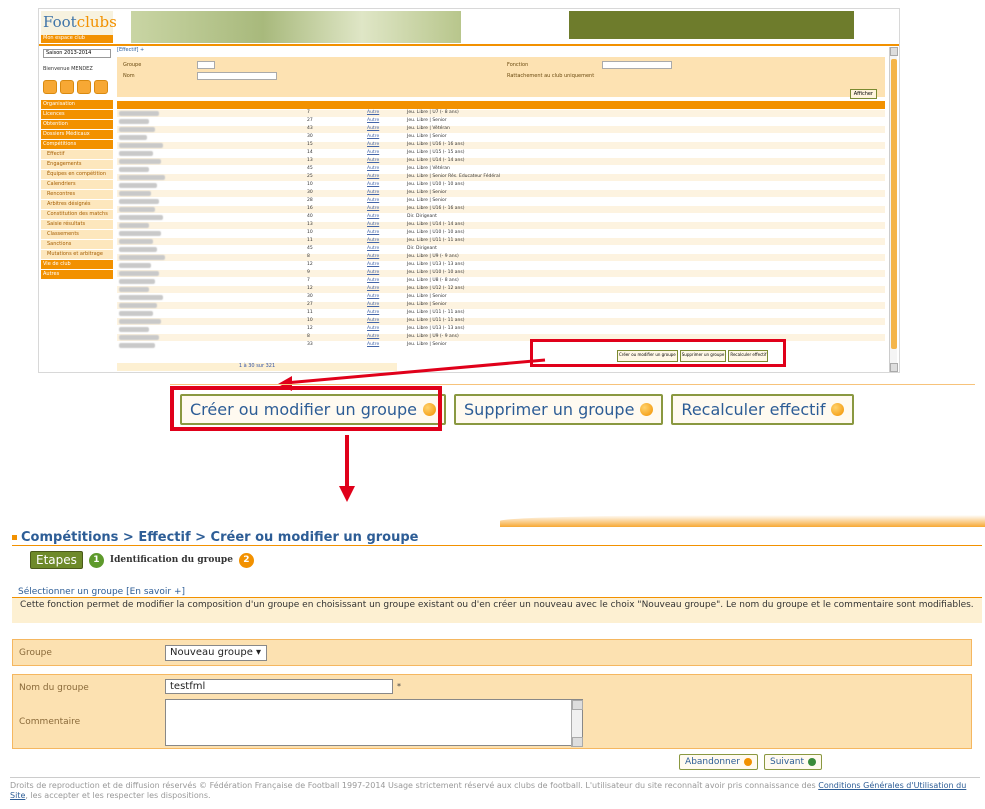  Describe the element at coordinates (793, 762) in the screenshot. I see `next-button: Suivant` at that location.